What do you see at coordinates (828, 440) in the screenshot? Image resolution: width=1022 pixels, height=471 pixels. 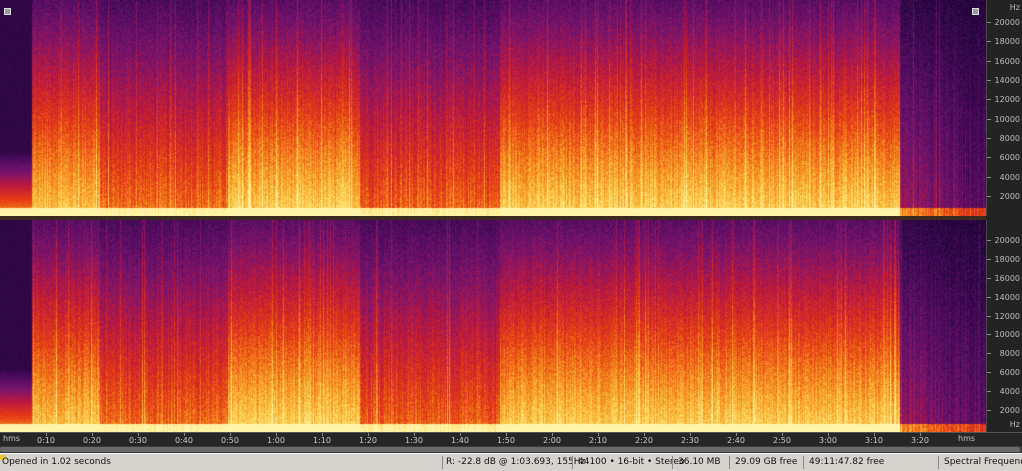 I see `time-tick-label: 3:00` at bounding box center [828, 440].